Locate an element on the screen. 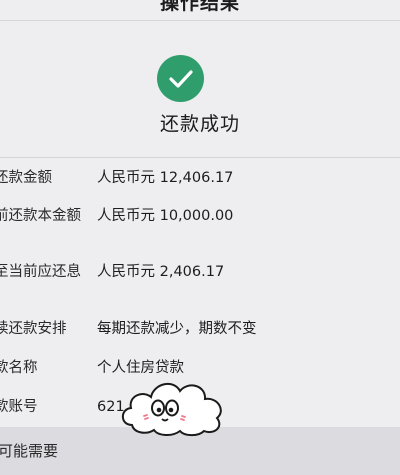  detail-label-loan-name: 款名称 is located at coordinates (19, 368).